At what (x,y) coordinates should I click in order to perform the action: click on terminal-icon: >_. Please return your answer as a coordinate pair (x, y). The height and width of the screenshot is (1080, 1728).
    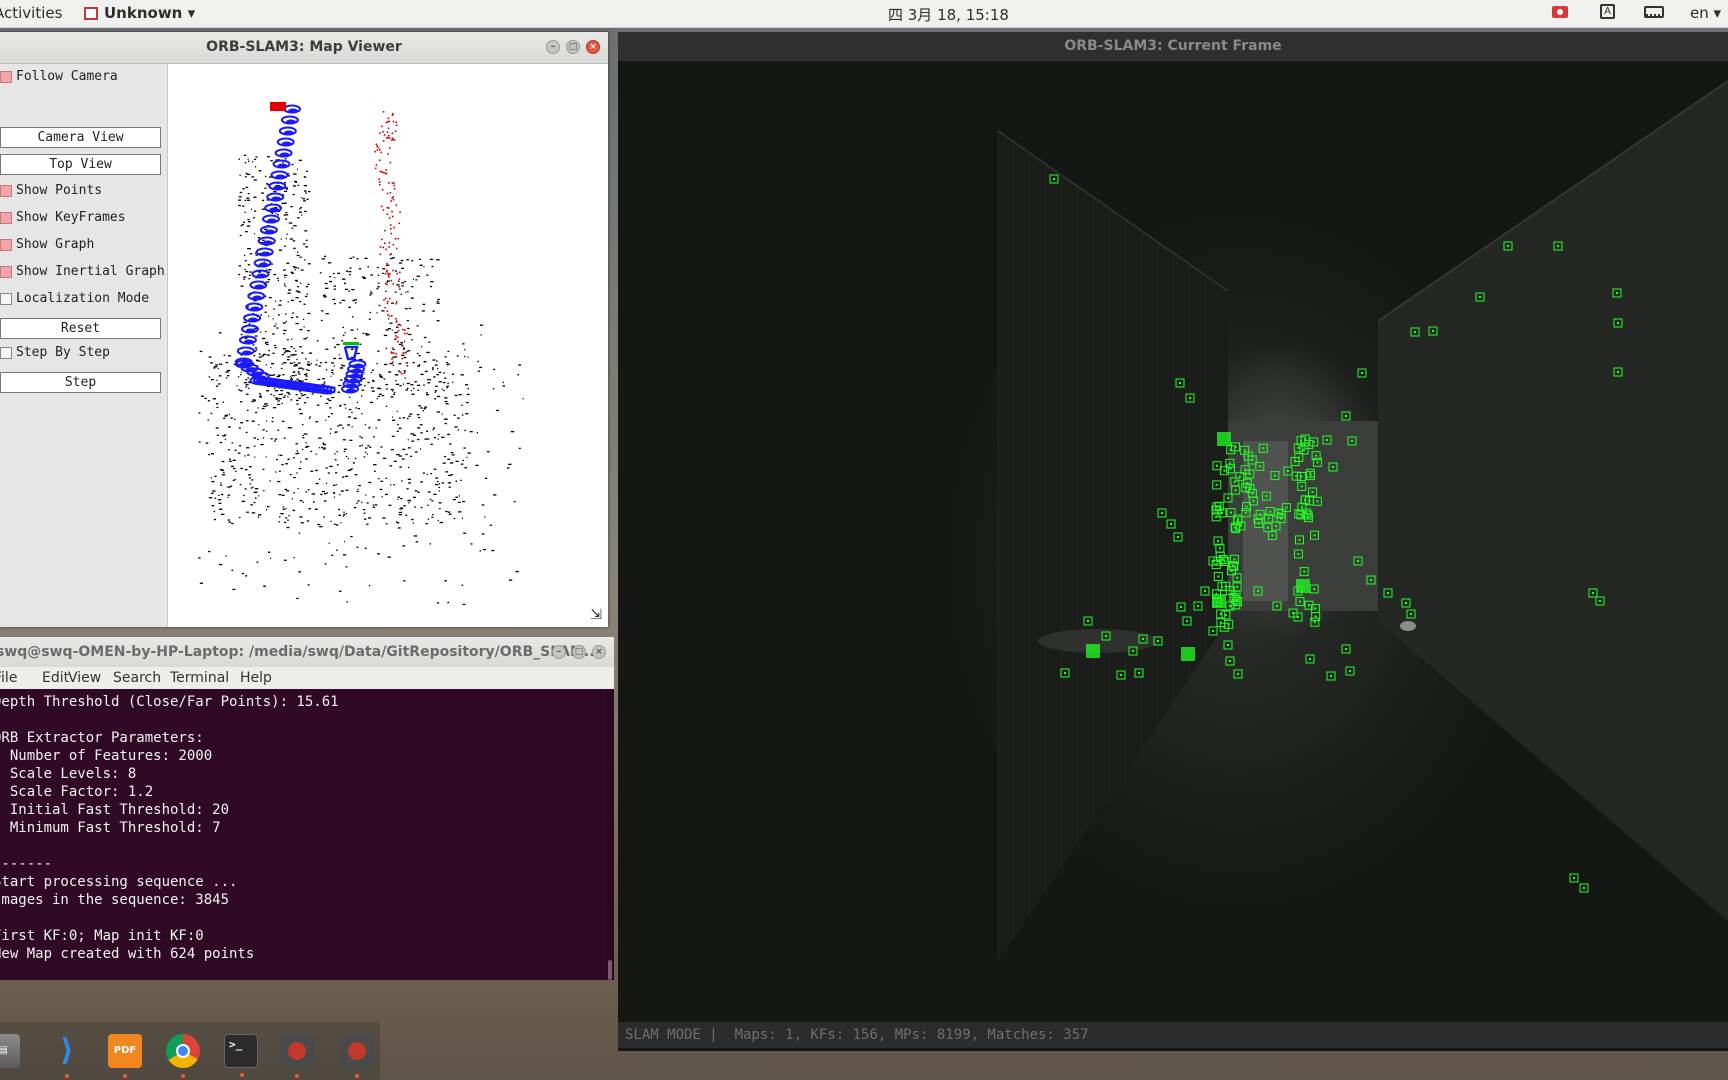
    Looking at the image, I should click on (241, 1055).